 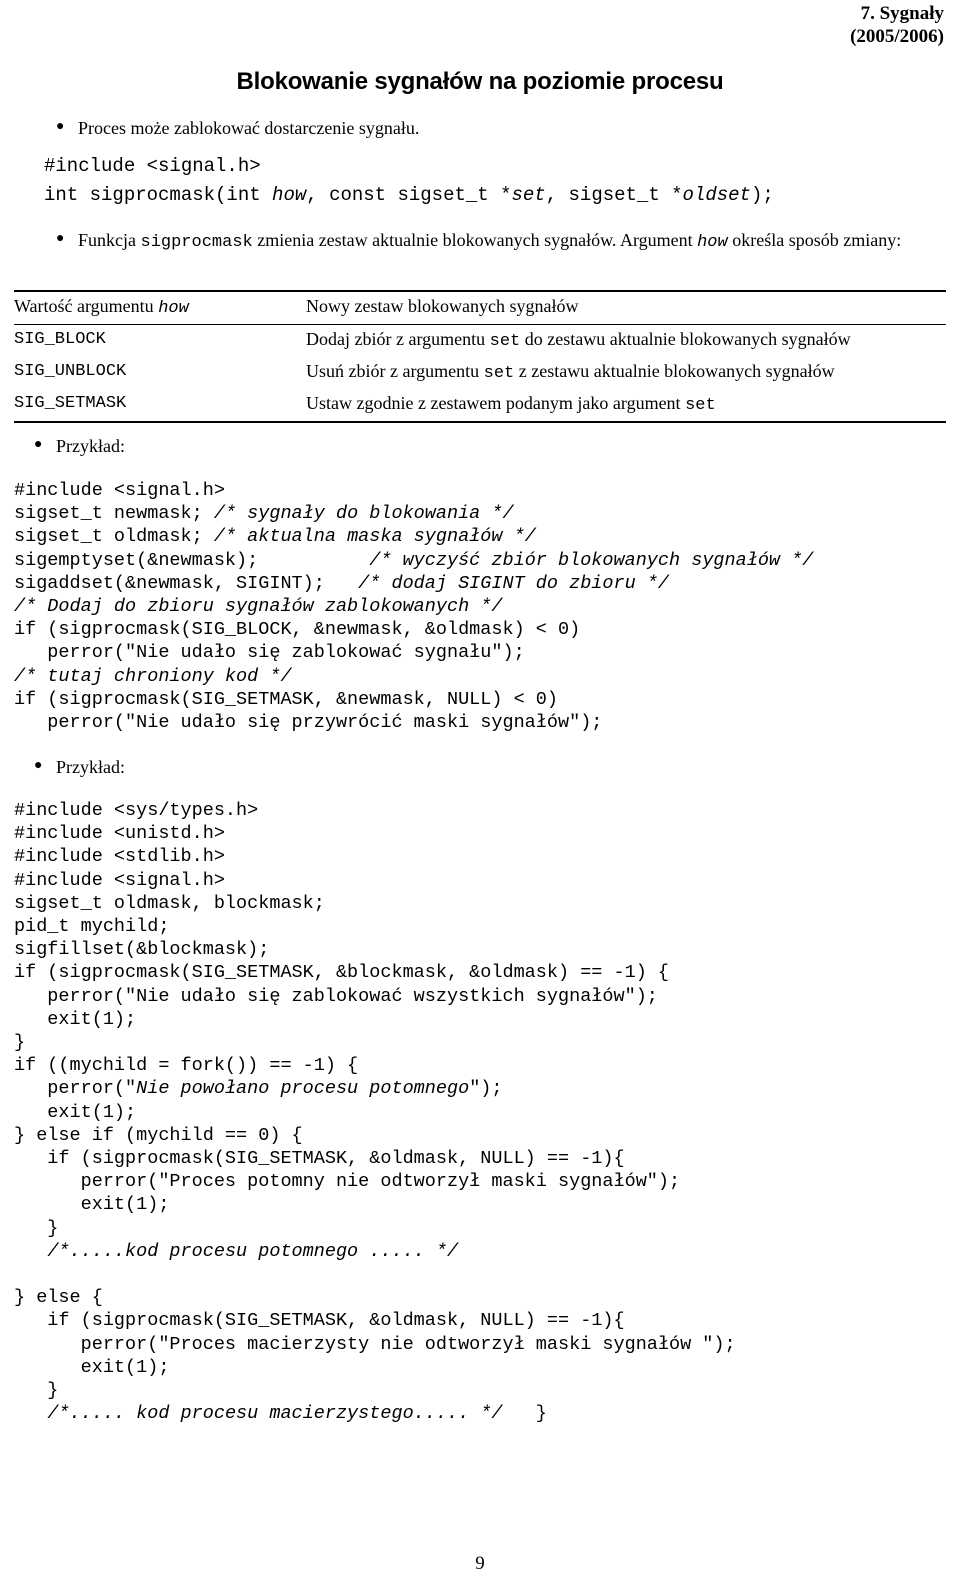 What do you see at coordinates (70, 403) in the screenshot?
I see `table-cell-value: SIG_SETMASK` at bounding box center [70, 403].